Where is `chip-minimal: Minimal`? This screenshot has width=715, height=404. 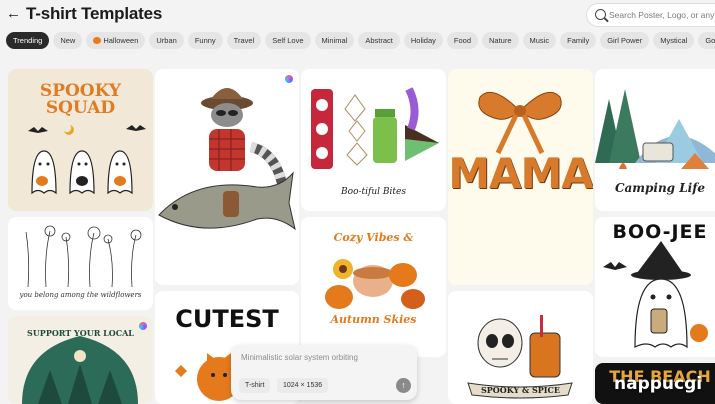 chip-minimal: Minimal is located at coordinates (334, 40).